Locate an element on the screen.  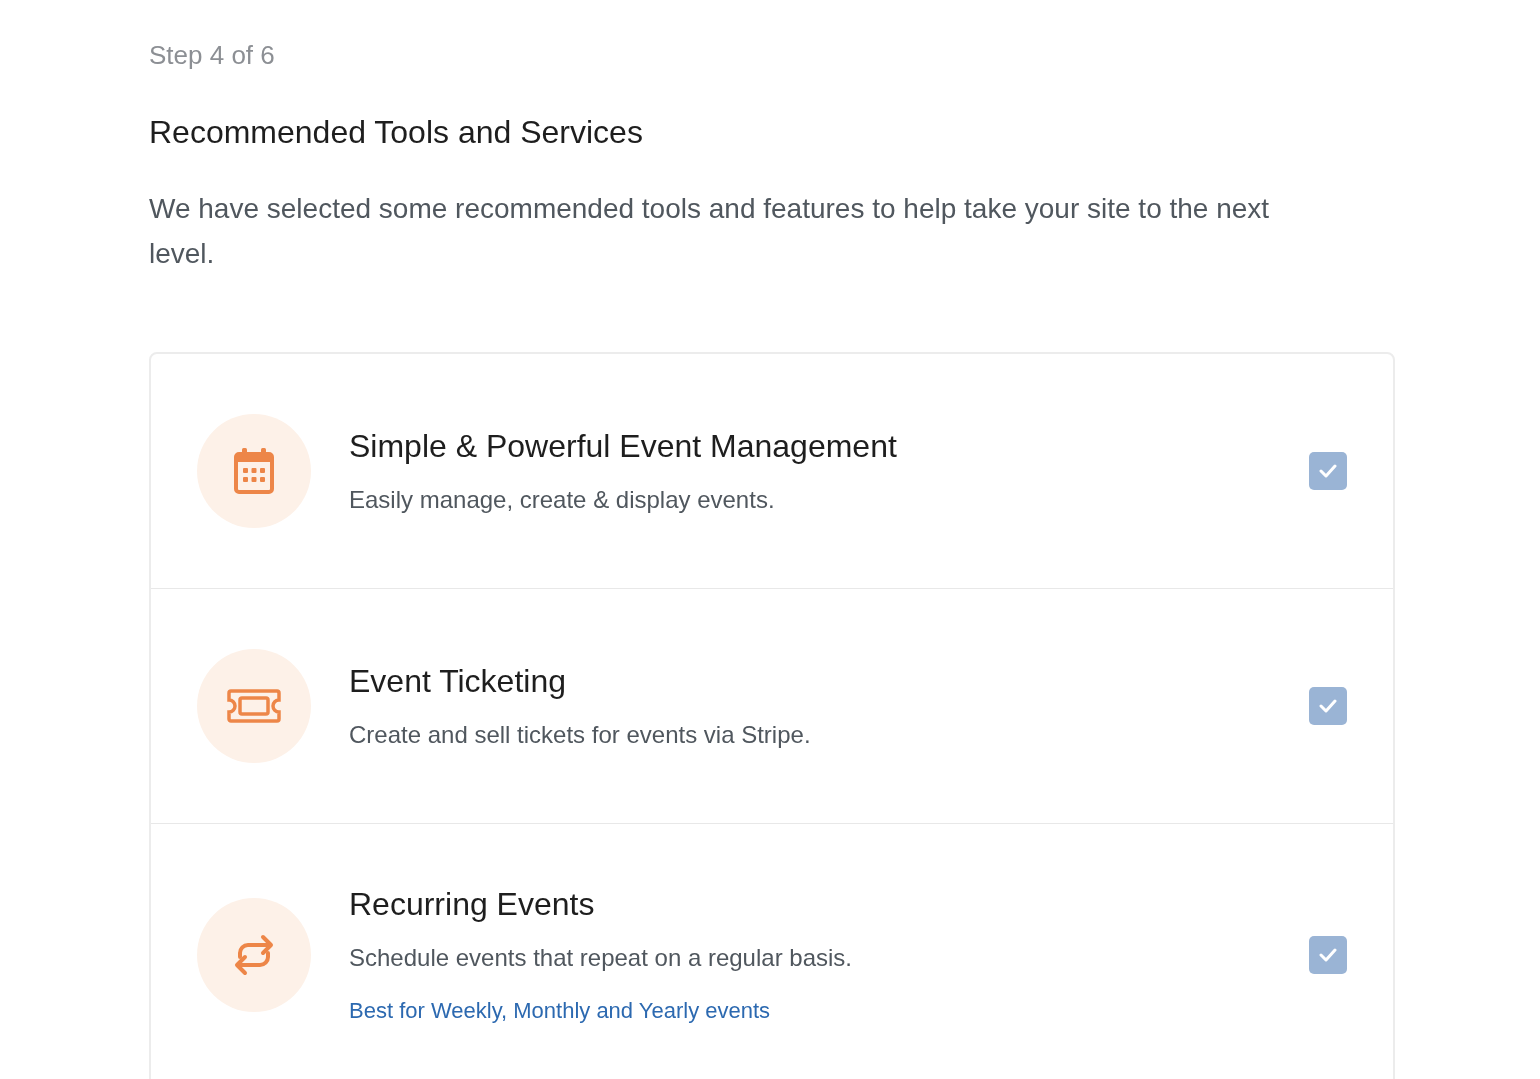
ticket-icon is located at coordinates (254, 706).